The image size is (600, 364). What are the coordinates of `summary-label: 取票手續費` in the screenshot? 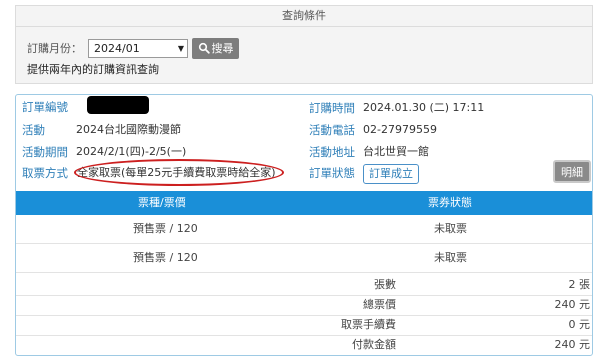 It's located at (368, 324).